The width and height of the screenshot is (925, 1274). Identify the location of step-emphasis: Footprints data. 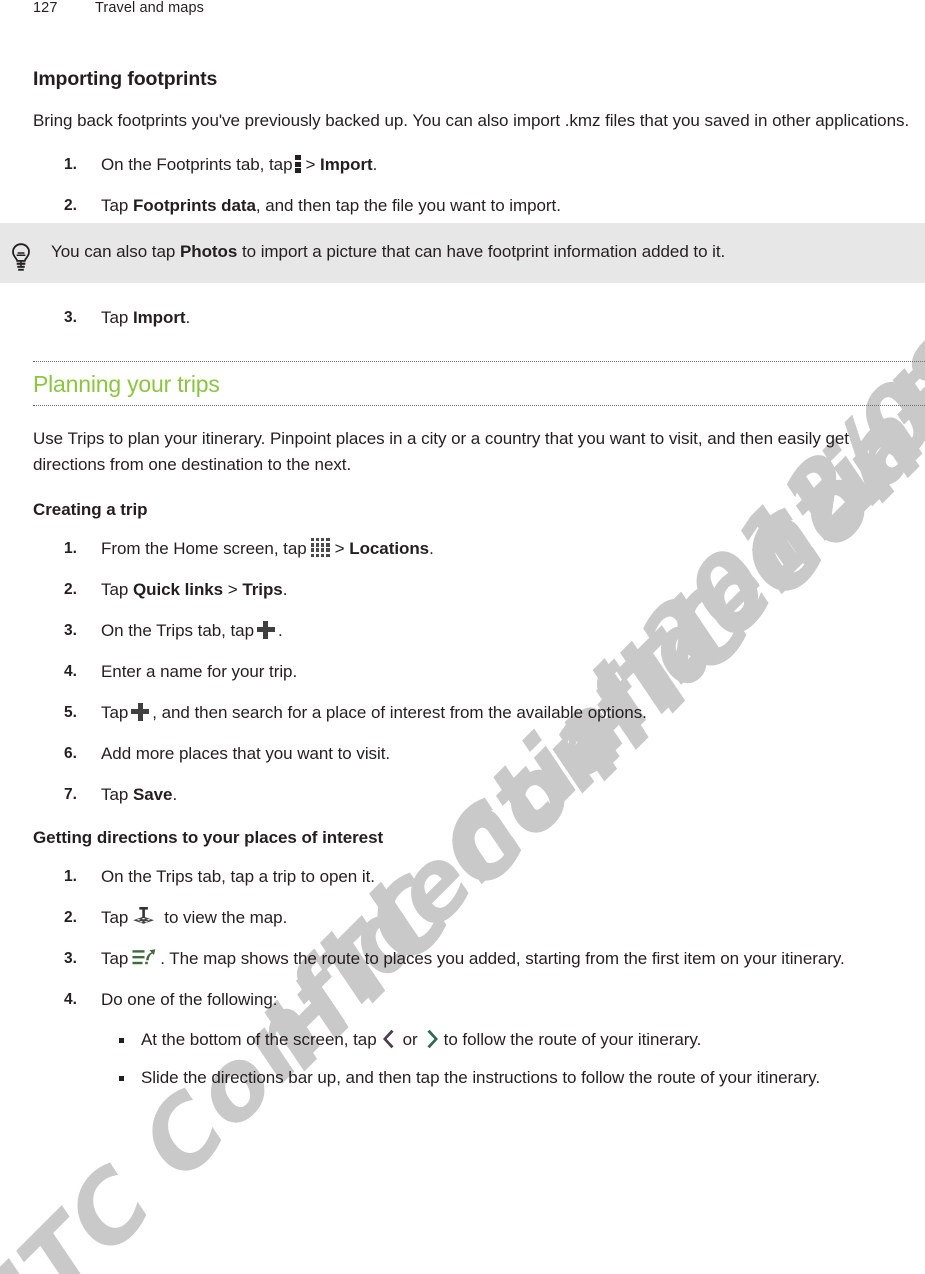
(194, 205).